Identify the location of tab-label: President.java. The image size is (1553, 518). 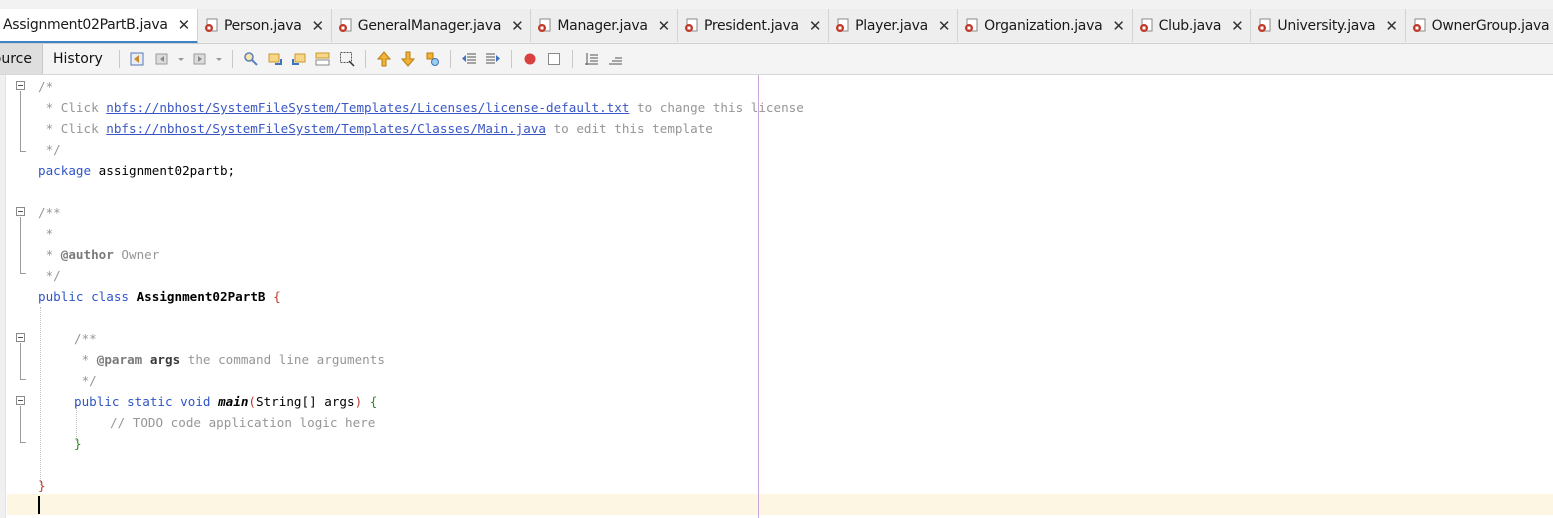
(751, 25).